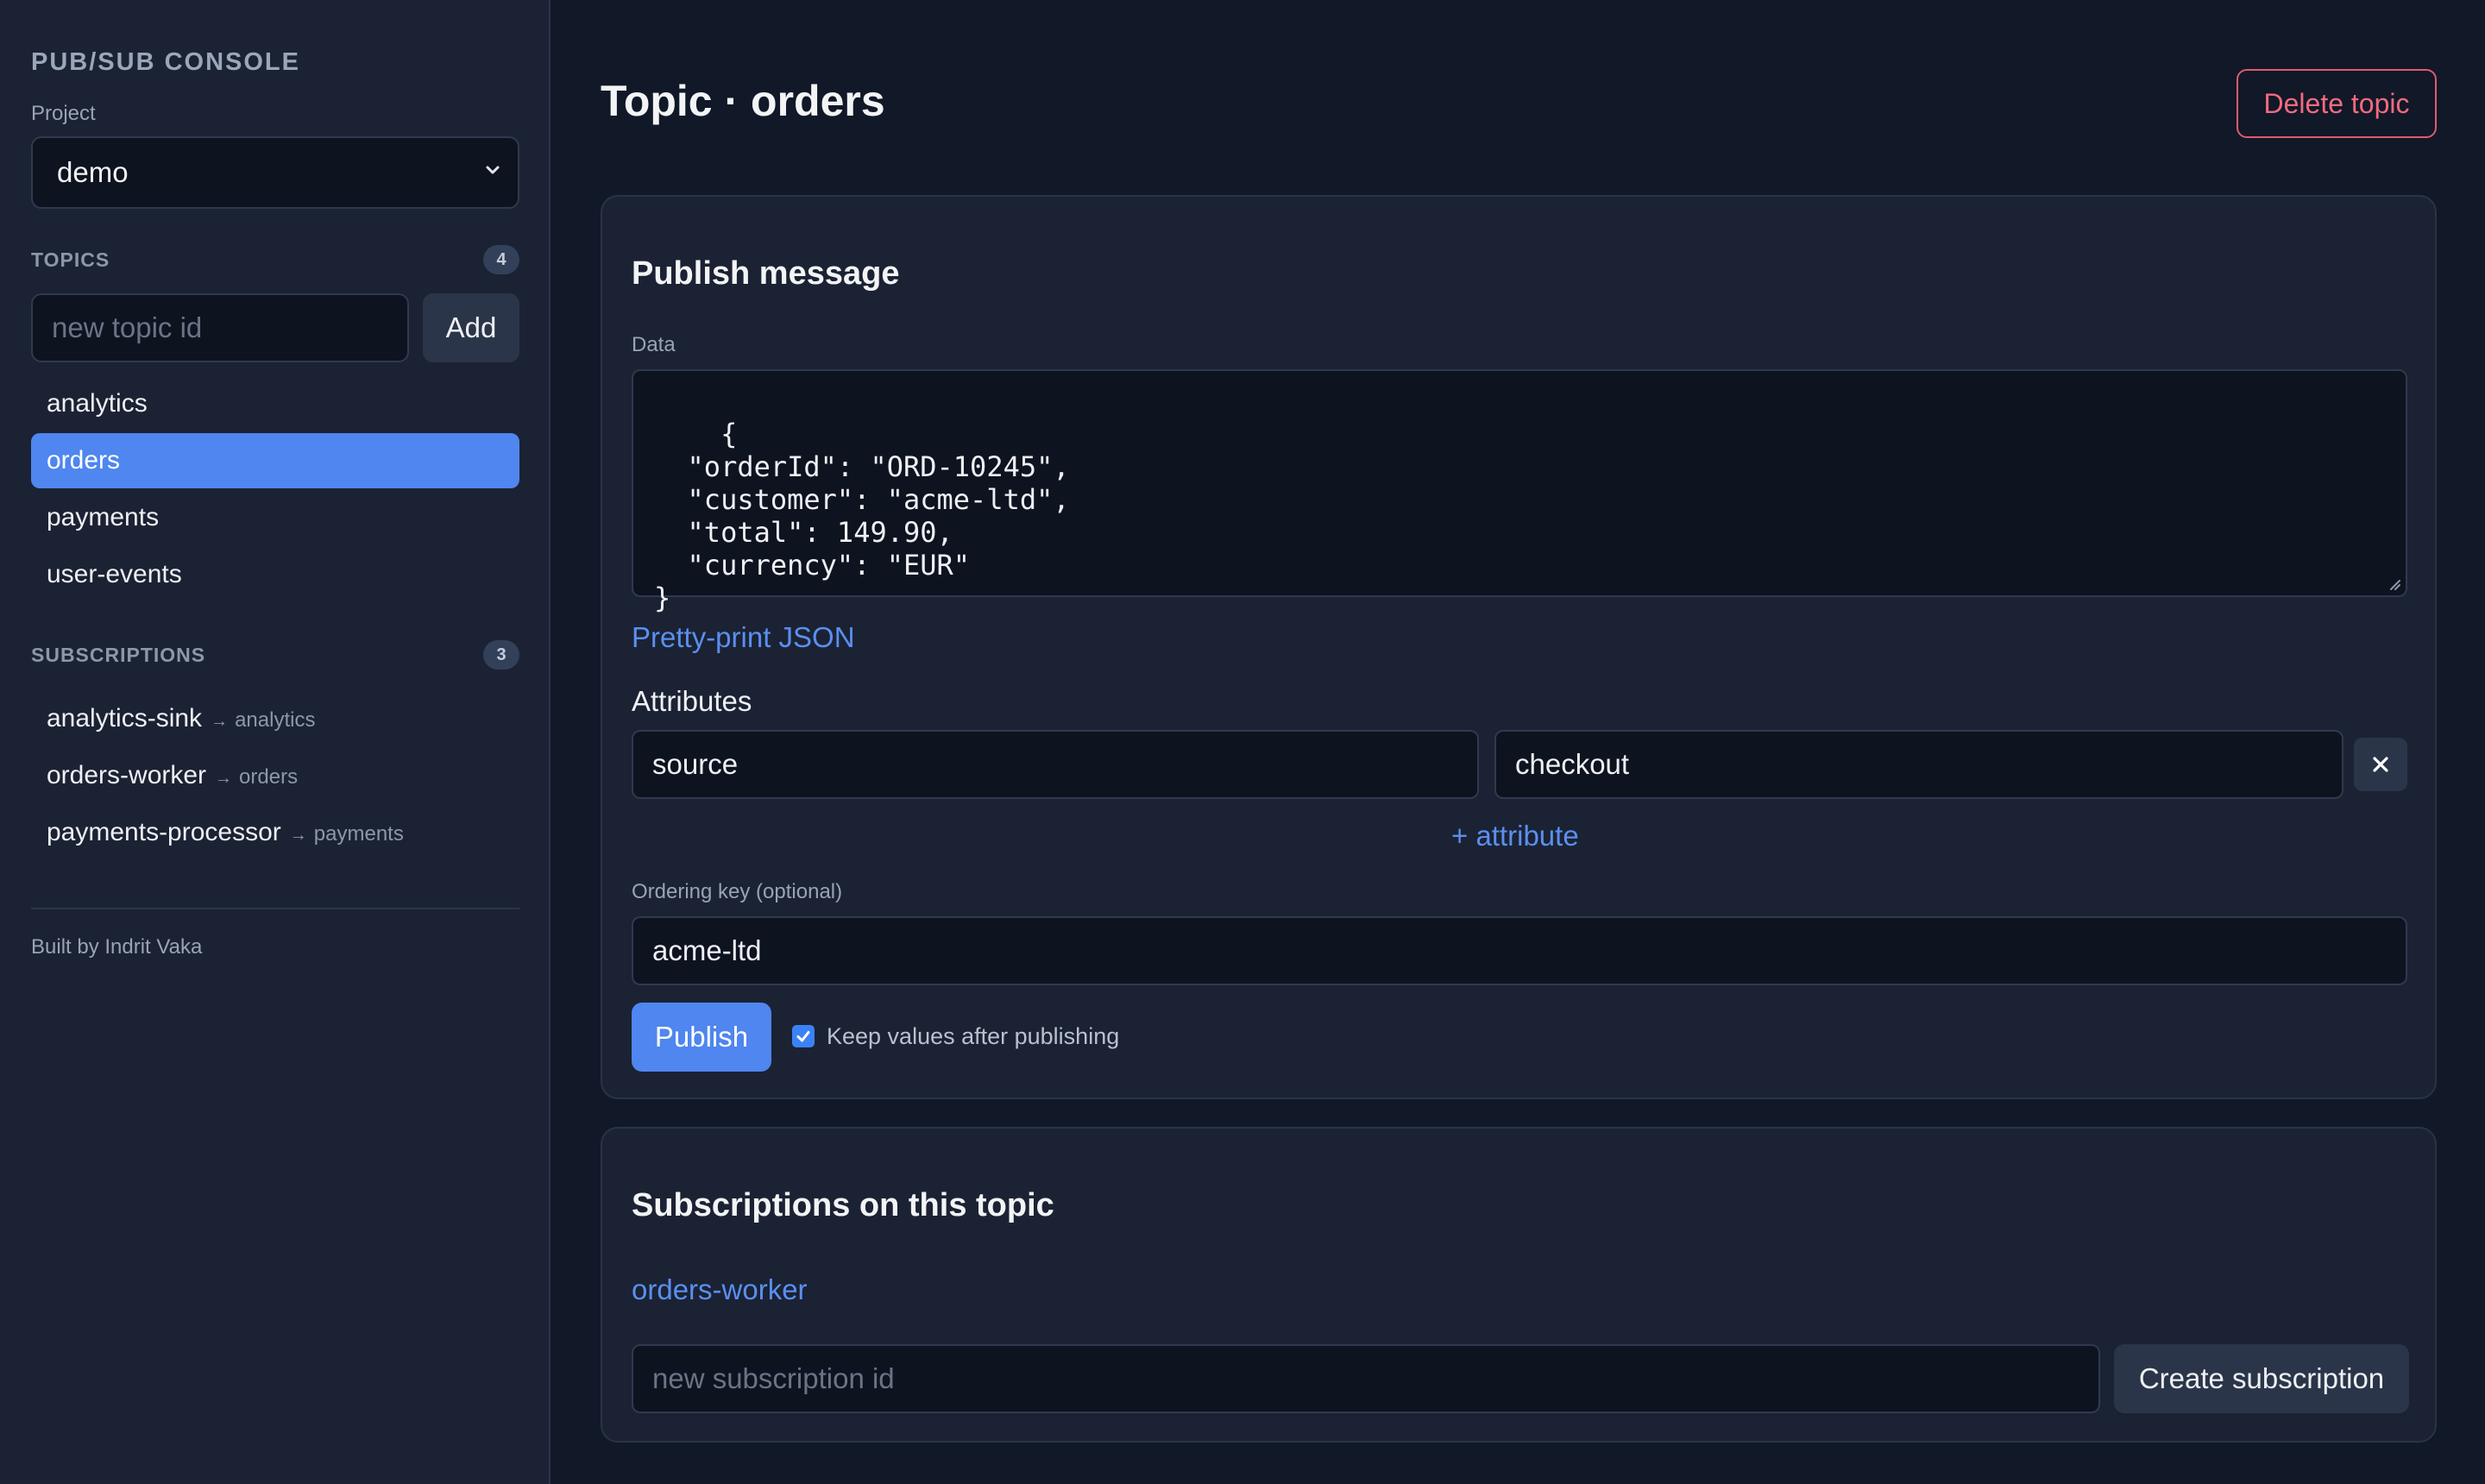  Describe the element at coordinates (654, 344) in the screenshot. I see `data-label: Data` at that location.